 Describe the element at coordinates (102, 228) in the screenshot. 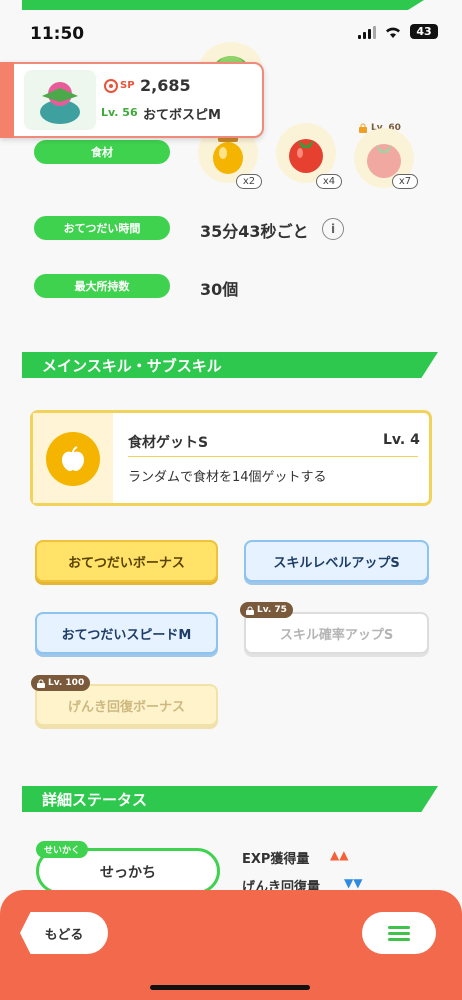

I see `help-time-label: おてつだい時間` at that location.